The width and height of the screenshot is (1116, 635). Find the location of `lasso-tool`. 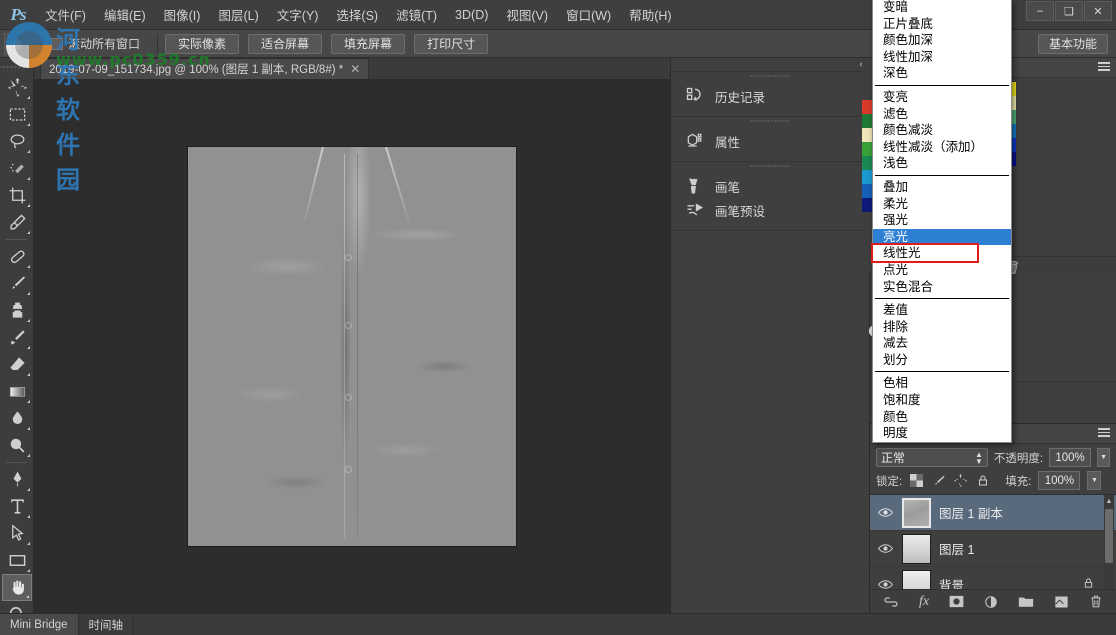

lasso-tool is located at coordinates (17, 141).